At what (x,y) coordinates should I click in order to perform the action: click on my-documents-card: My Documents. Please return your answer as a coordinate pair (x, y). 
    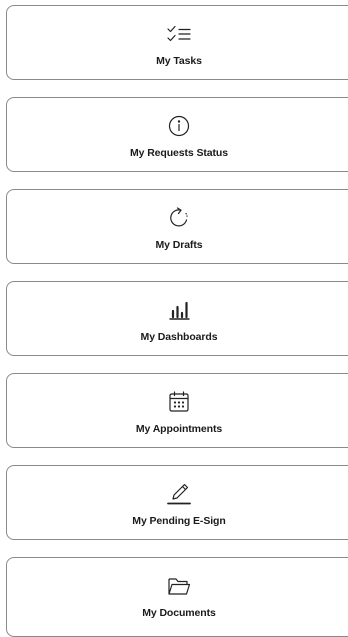
    Looking at the image, I should click on (177, 597).